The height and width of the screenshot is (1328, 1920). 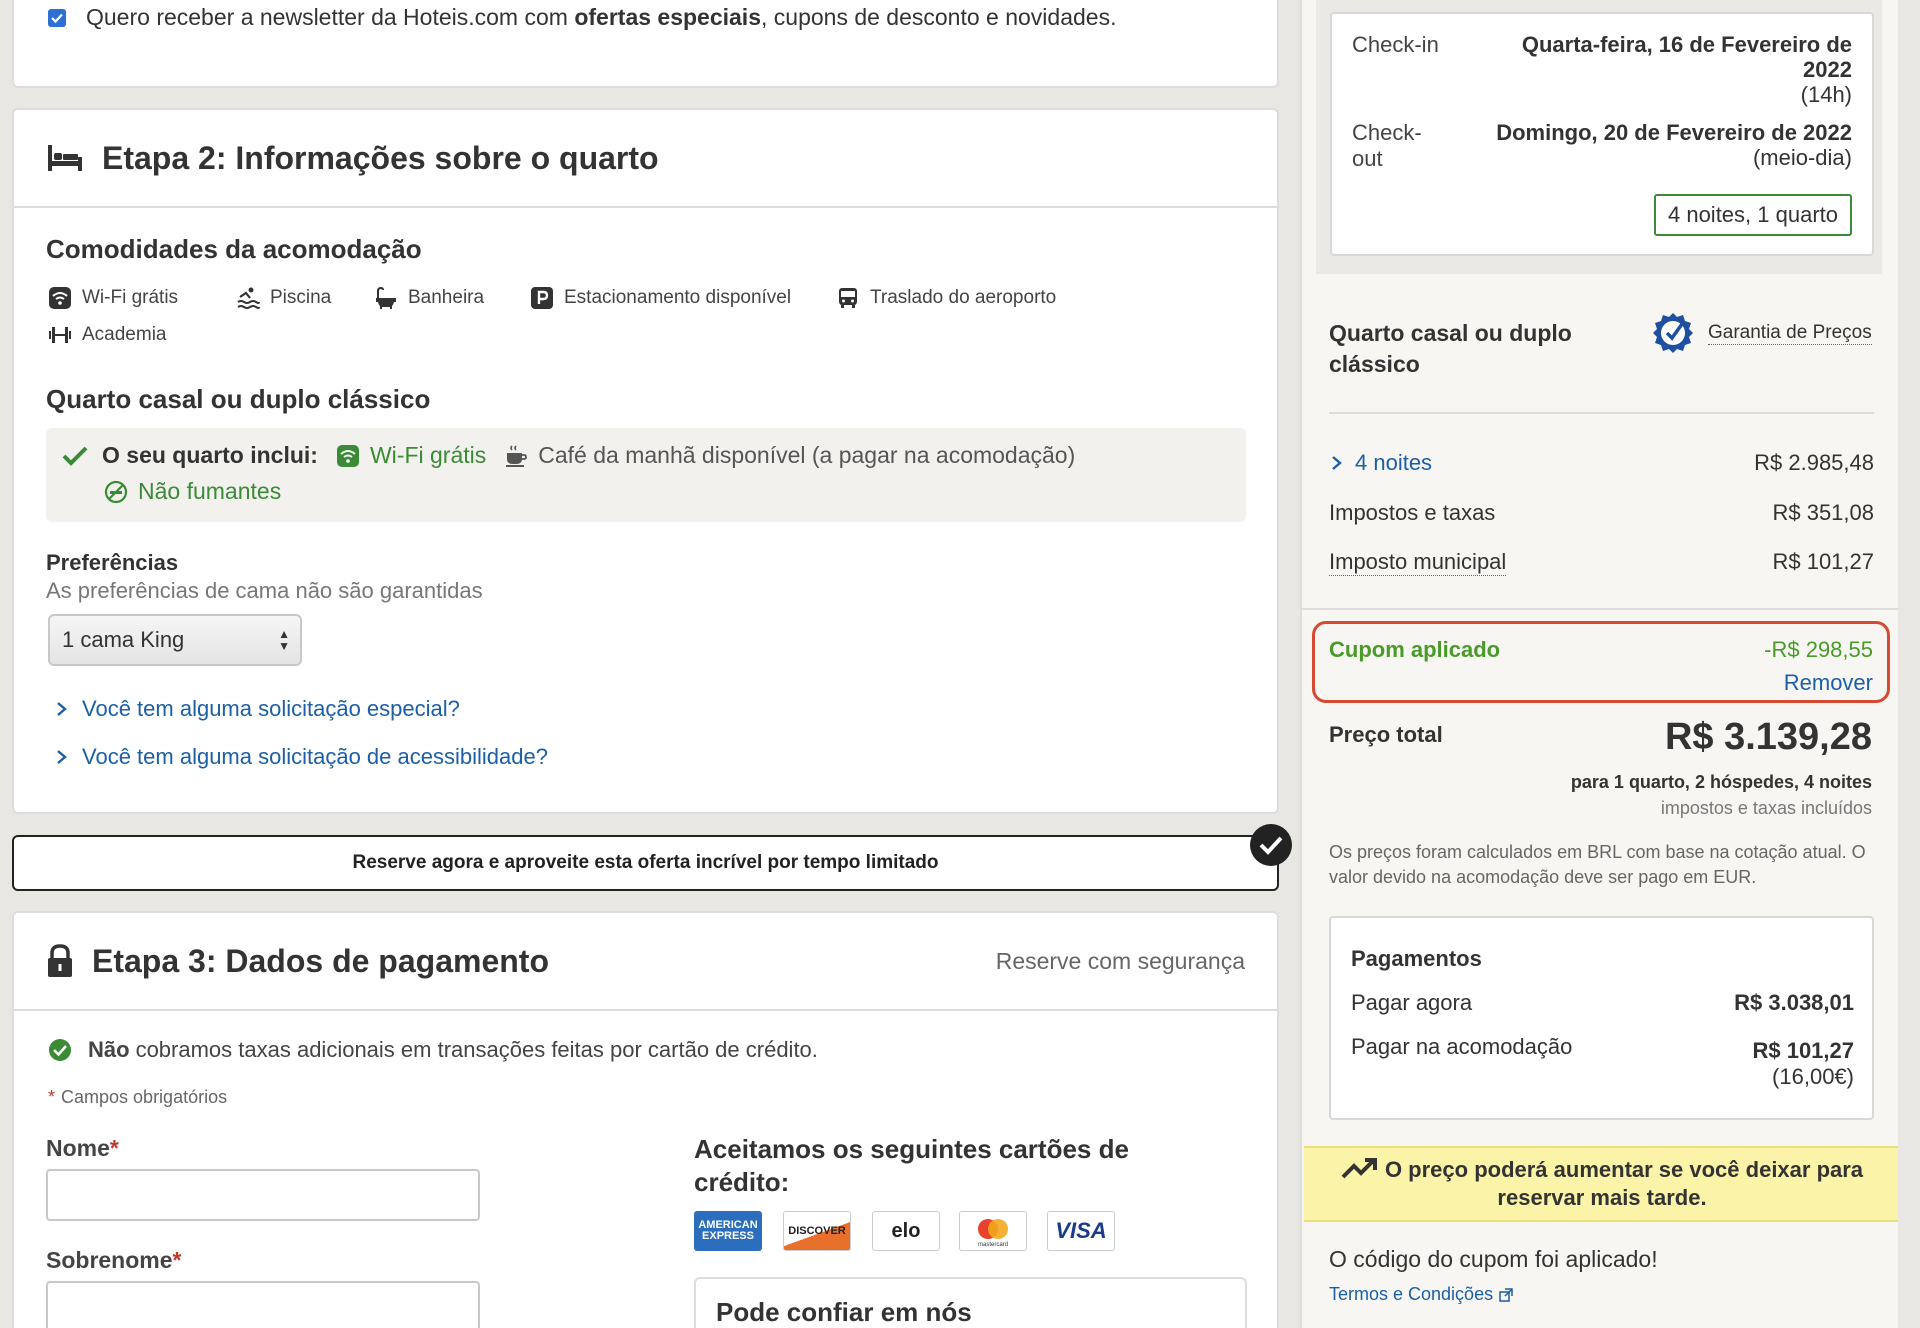 I want to click on price-guarantee-link: Garantia de Preços, so click(x=1762, y=333).